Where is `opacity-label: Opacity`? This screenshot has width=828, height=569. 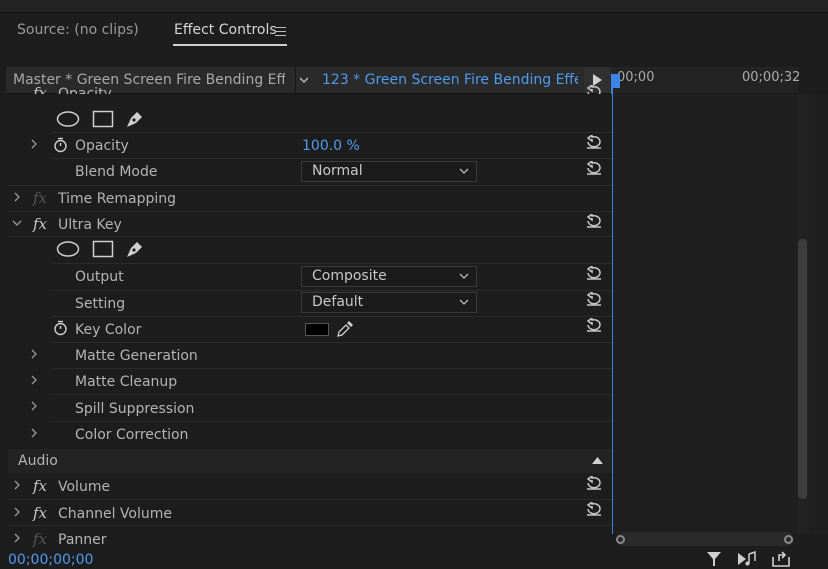 opacity-label: Opacity is located at coordinates (102, 146).